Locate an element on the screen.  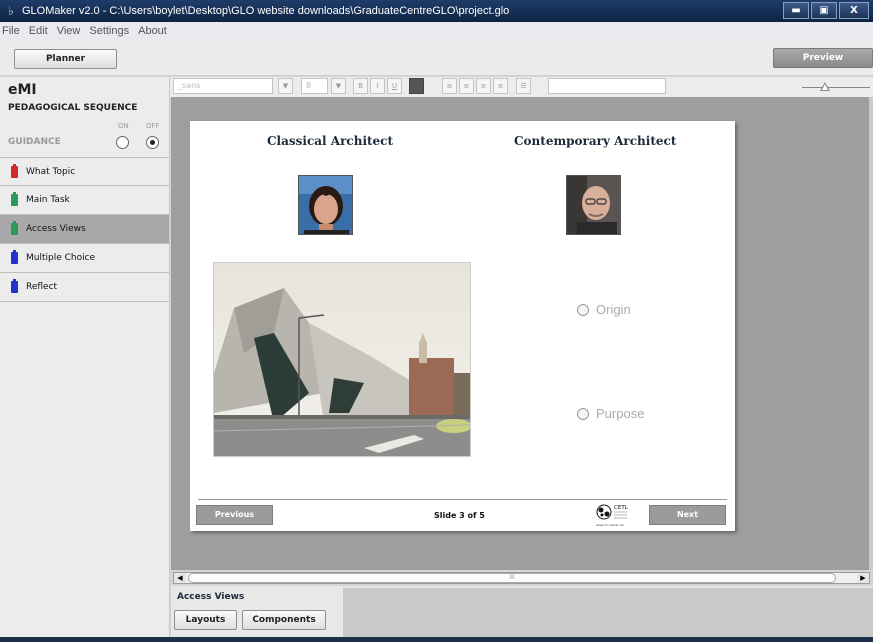
vertical-scroll-strip is located at coordinates (871, 333).